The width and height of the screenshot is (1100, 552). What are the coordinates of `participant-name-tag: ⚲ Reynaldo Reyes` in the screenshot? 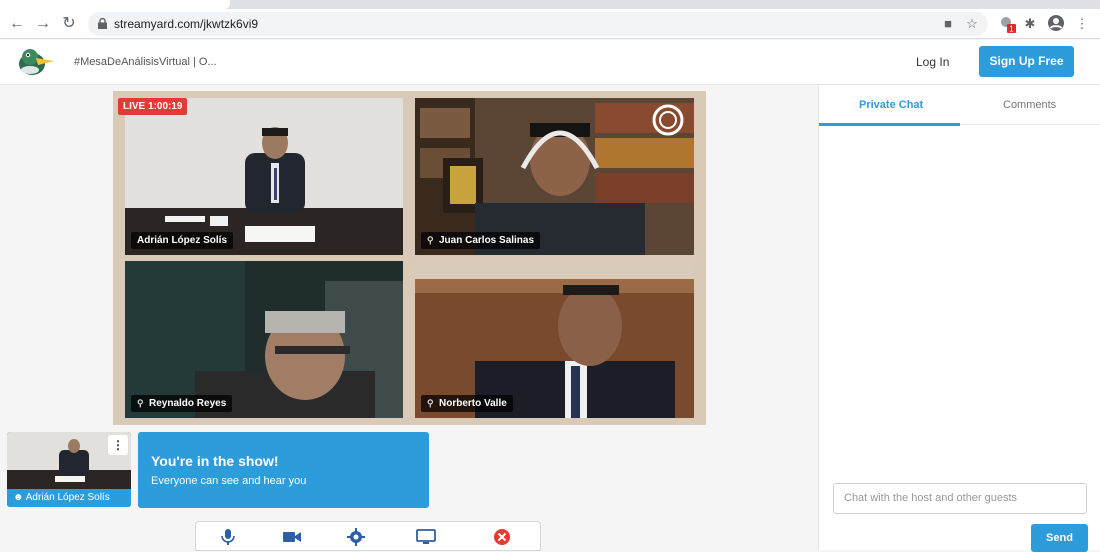 It's located at (182, 403).